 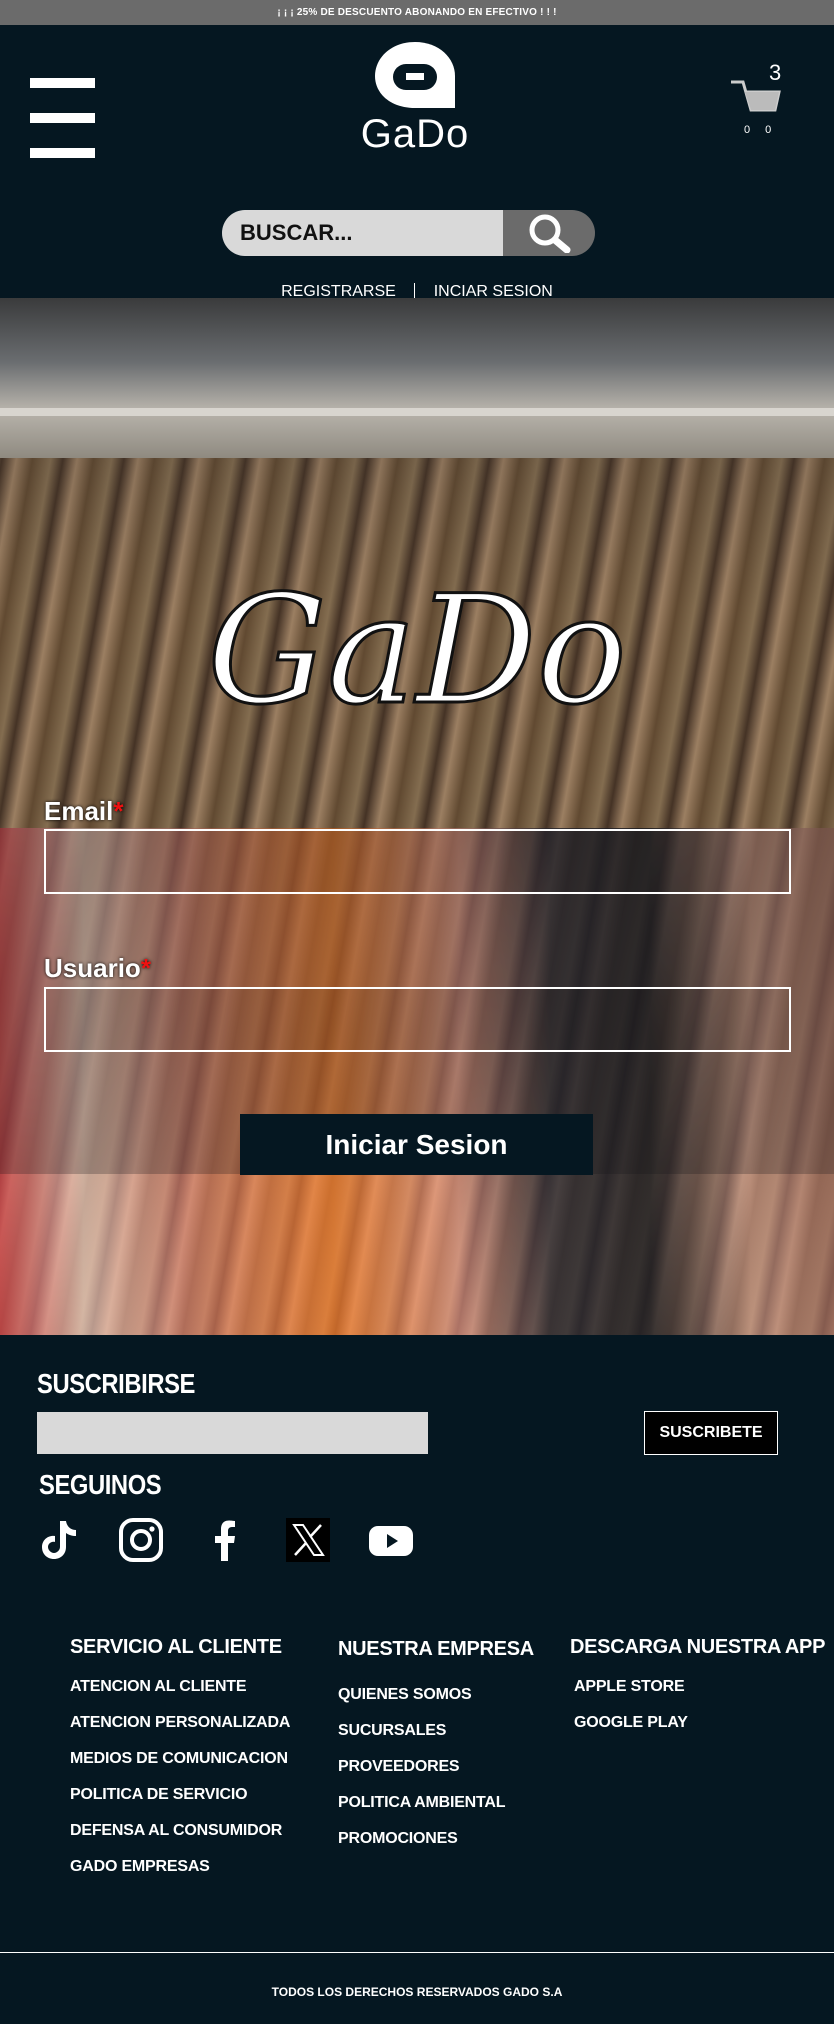 I want to click on footer-link: PROMOCIONES, so click(x=398, y=1839).